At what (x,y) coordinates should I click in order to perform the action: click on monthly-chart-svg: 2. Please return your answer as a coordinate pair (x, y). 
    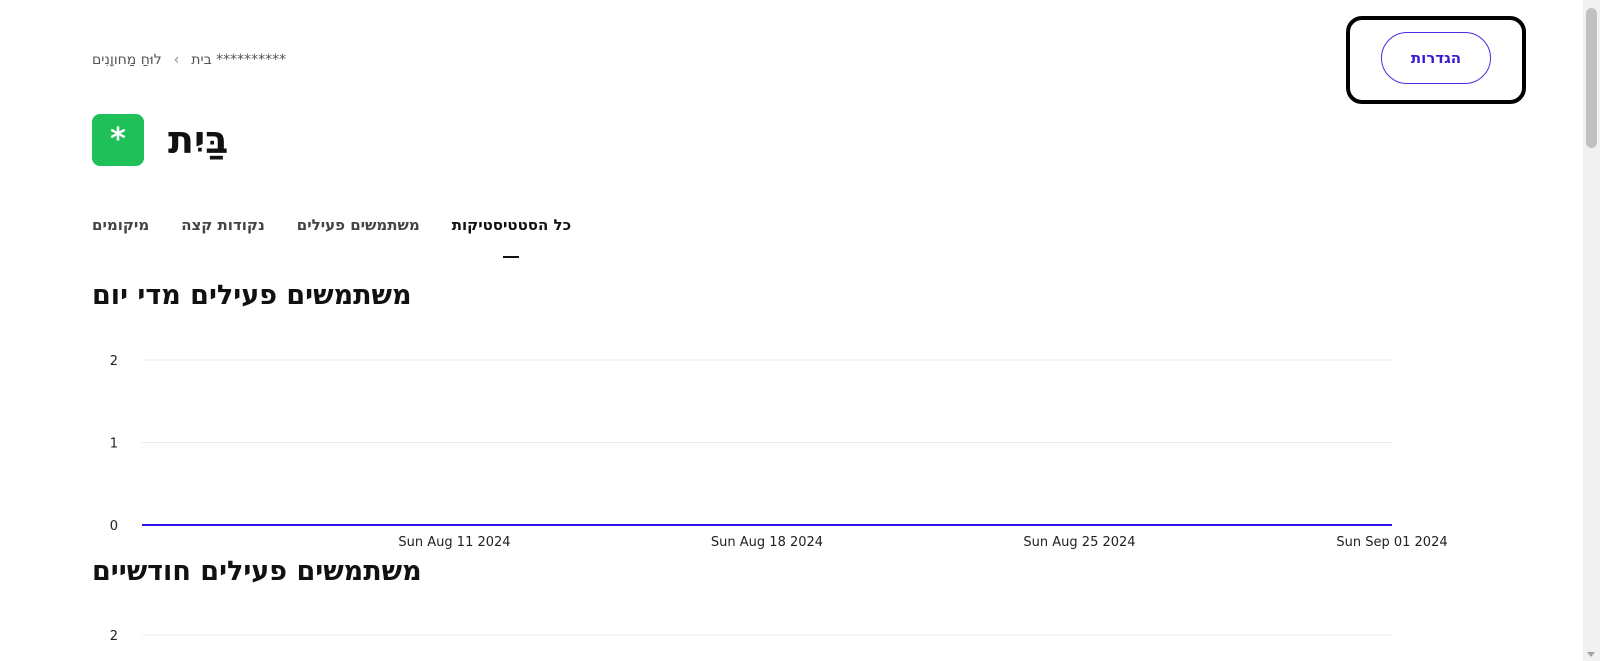
    Looking at the image, I should click on (751, 636).